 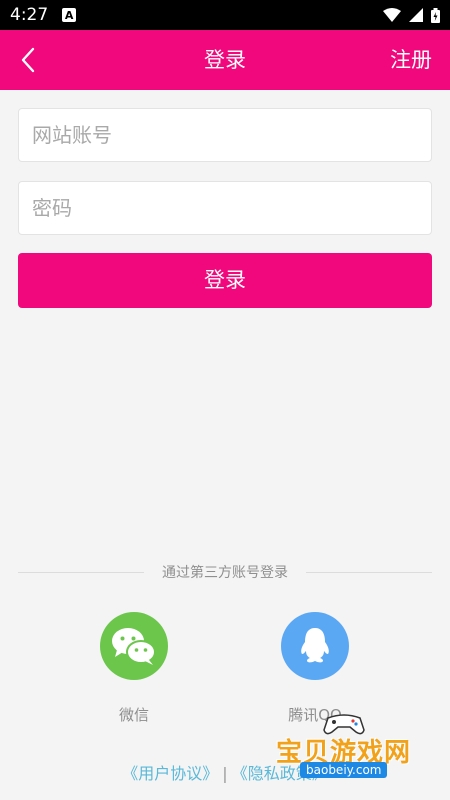 I want to click on status-right, so click(x=411, y=15).